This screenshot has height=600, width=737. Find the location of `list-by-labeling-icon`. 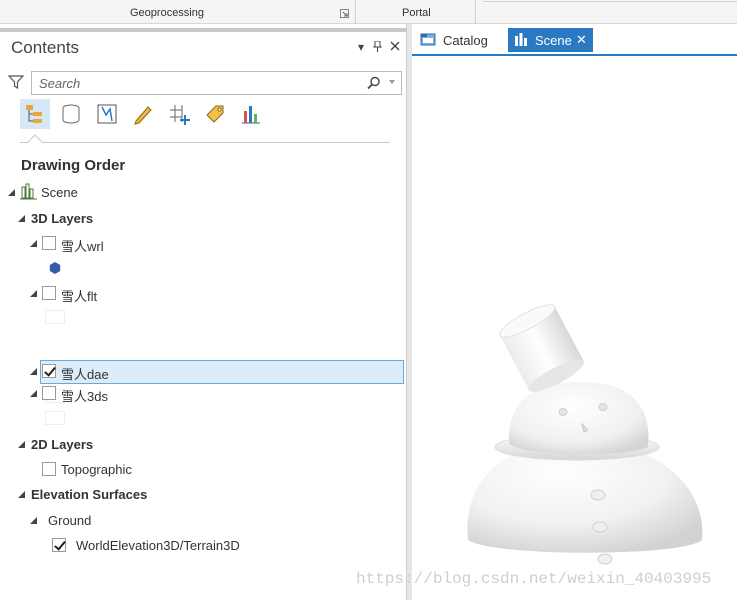

list-by-labeling-icon is located at coordinates (215, 114).